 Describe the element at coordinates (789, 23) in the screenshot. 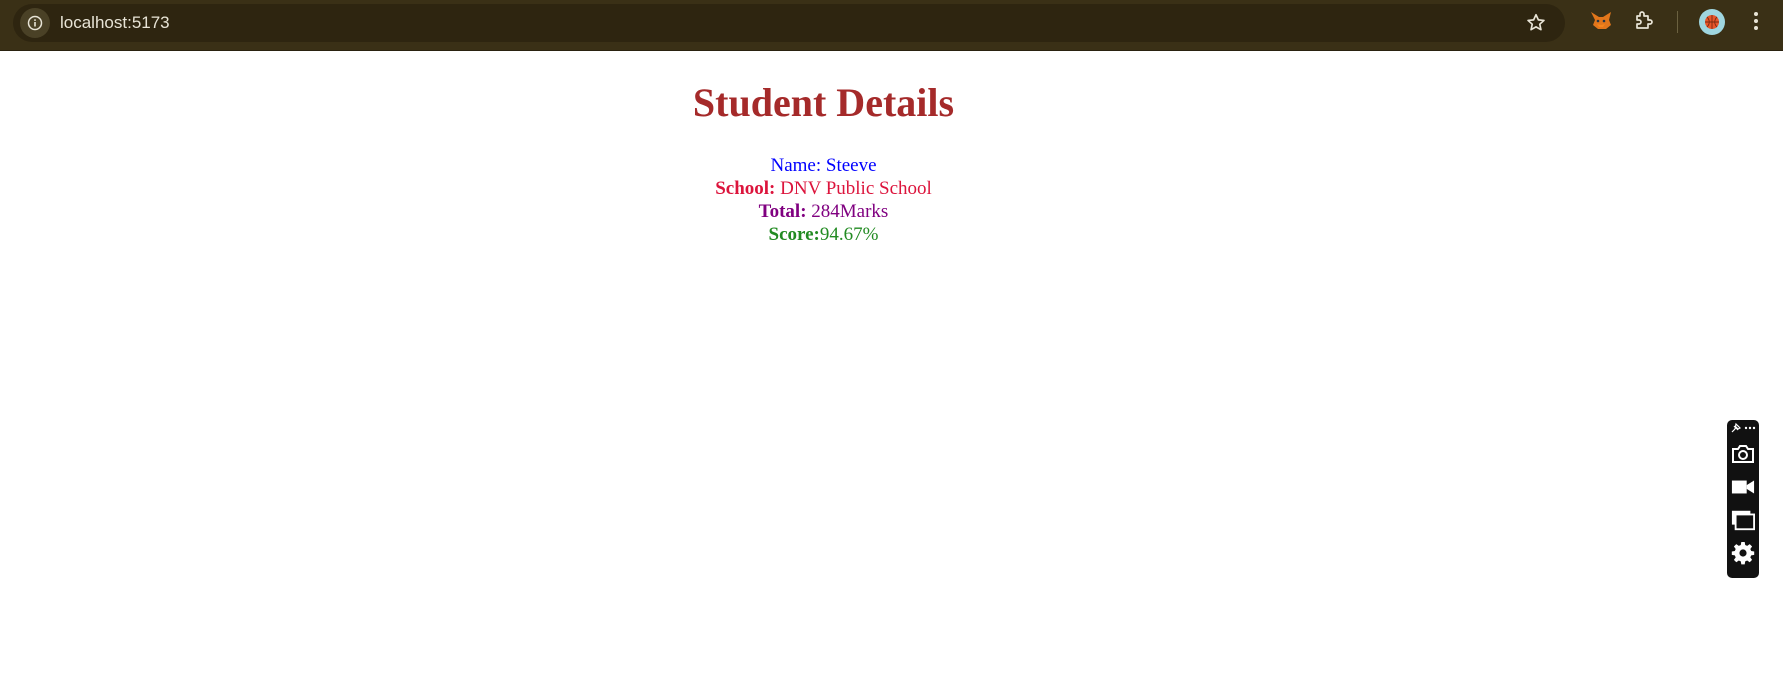

I see `address-bar: localhost:5173` at that location.